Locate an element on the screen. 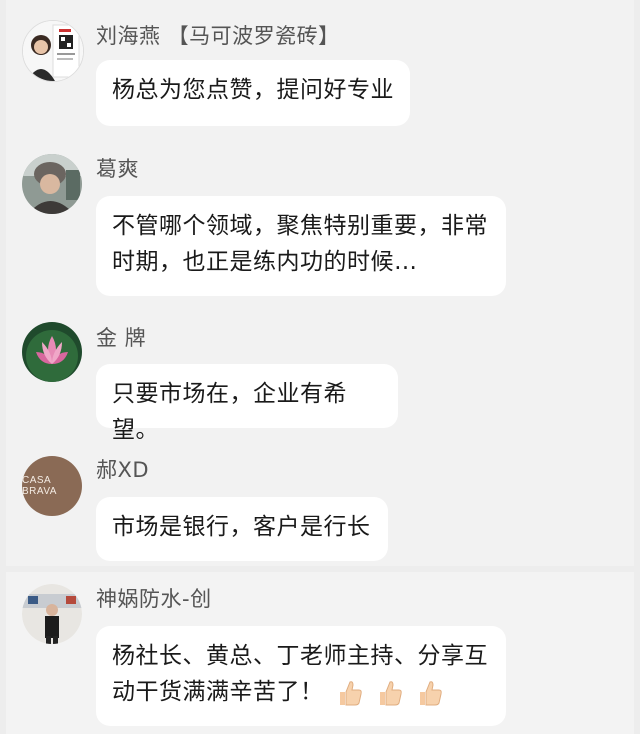 The height and width of the screenshot is (734, 640). message-text-line: 杨社长、黄总、丁老师主持、分享互 is located at coordinates (300, 656).